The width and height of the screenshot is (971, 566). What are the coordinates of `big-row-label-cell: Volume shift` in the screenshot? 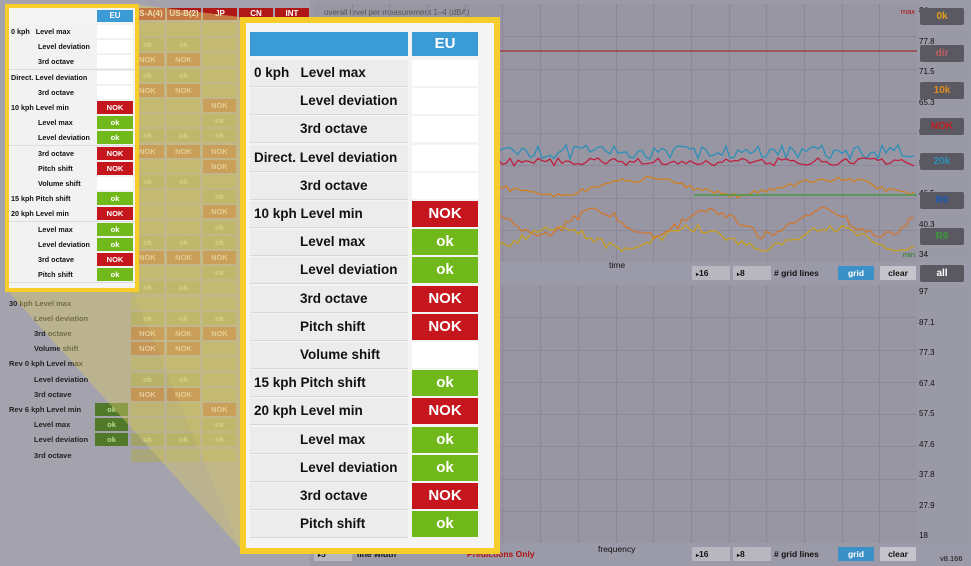 It's located at (329, 355).